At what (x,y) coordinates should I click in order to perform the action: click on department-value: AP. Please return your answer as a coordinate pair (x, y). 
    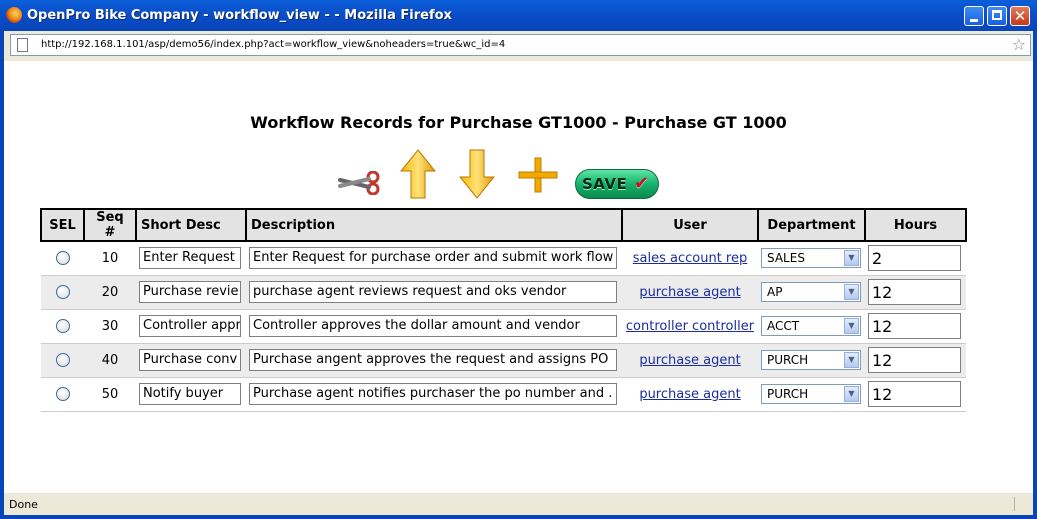
    Looking at the image, I should click on (775, 292).